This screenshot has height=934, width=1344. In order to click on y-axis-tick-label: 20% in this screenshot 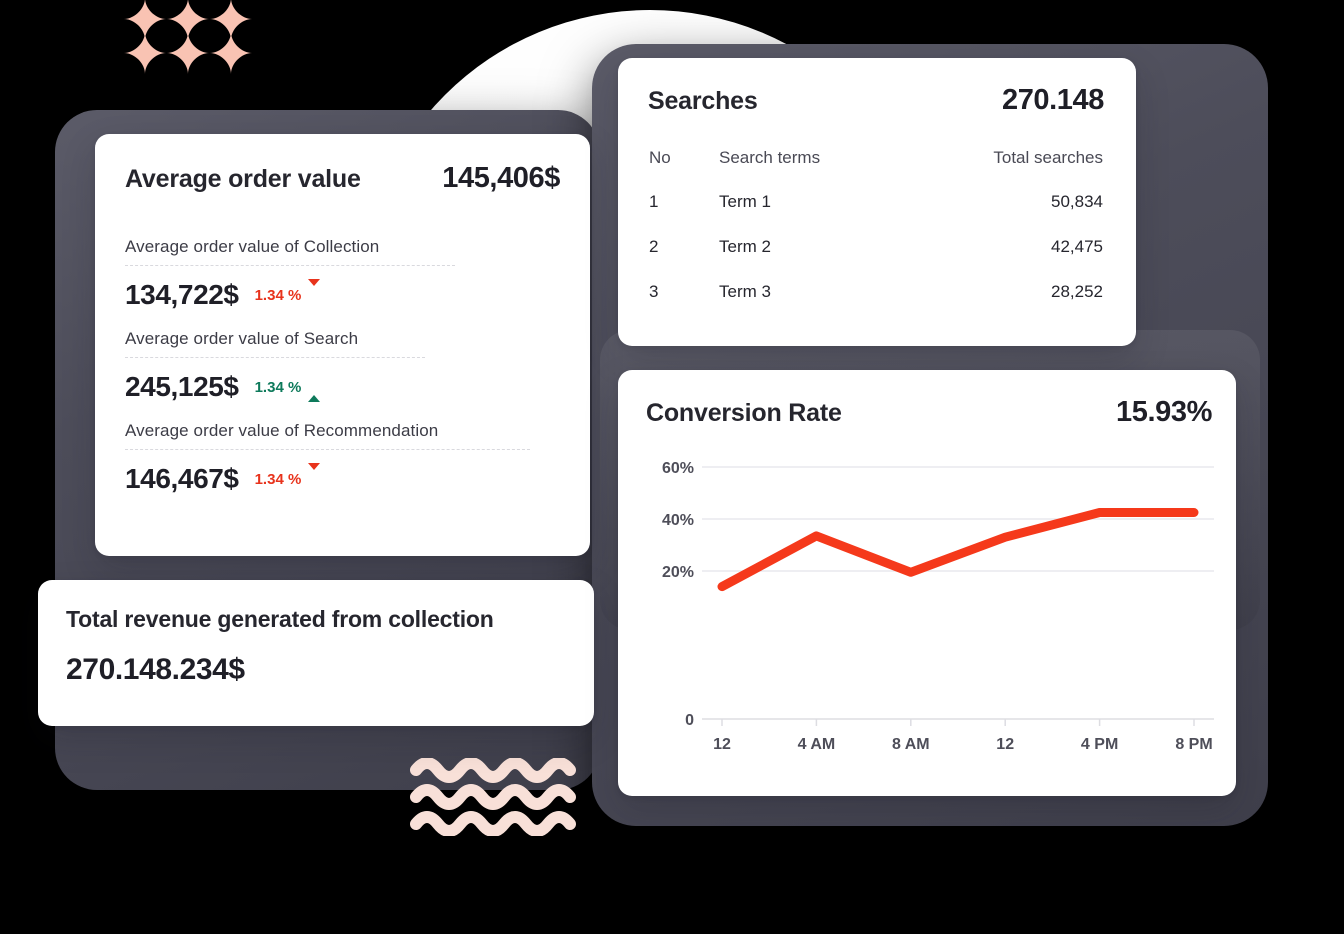, I will do `click(678, 572)`.